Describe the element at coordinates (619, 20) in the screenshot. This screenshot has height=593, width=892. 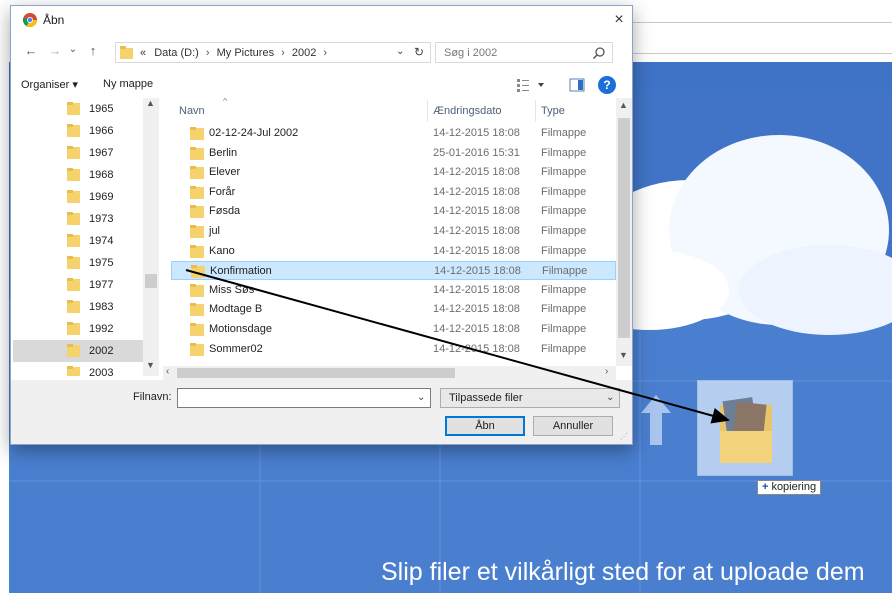
I see `close-button: ×` at that location.